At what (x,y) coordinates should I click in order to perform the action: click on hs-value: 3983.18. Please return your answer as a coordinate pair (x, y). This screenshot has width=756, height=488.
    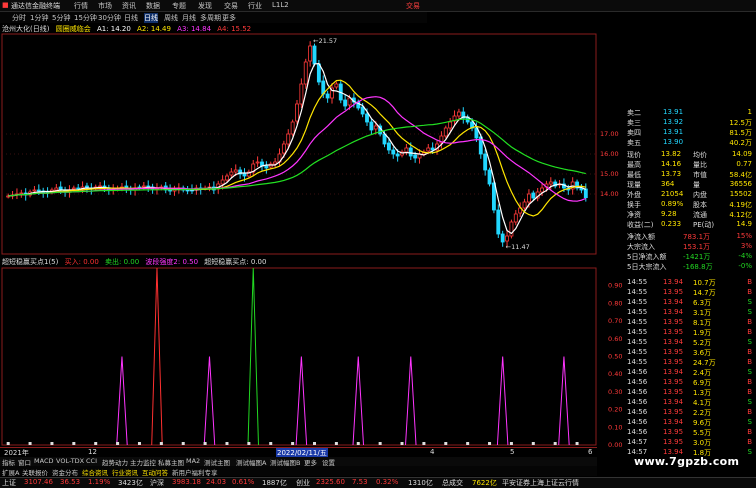
    Looking at the image, I should click on (186, 482).